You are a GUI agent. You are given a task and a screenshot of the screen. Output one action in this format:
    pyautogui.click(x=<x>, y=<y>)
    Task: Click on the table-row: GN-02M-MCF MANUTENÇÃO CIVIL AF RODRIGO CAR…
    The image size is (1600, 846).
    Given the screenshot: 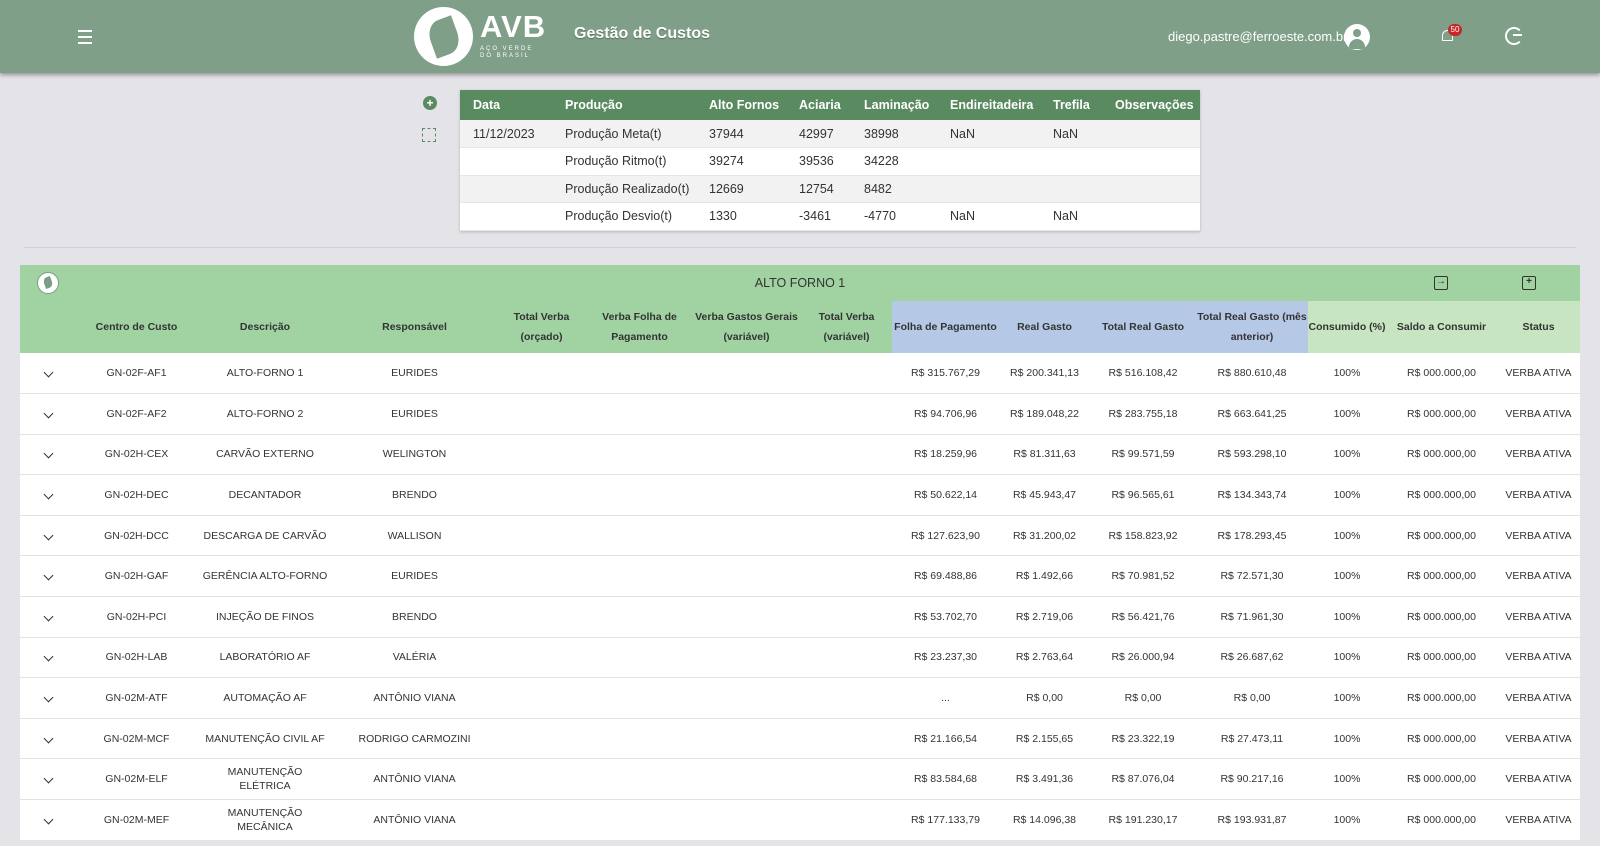 What is the action you would take?
    pyautogui.click(x=800, y=739)
    